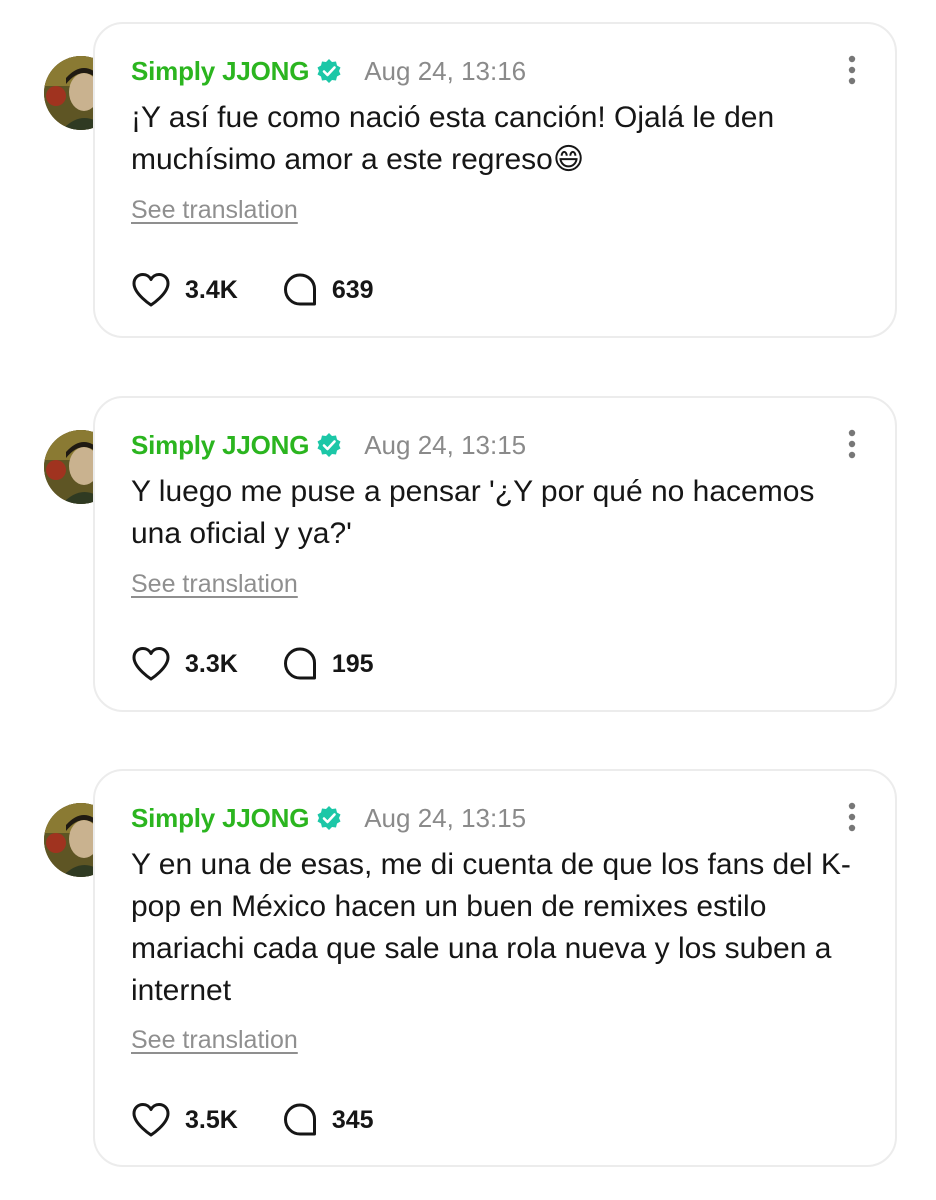 This screenshot has height=1200, width=936. What do you see at coordinates (252, 664) in the screenshot?
I see `post-actions: 3.3K 195` at bounding box center [252, 664].